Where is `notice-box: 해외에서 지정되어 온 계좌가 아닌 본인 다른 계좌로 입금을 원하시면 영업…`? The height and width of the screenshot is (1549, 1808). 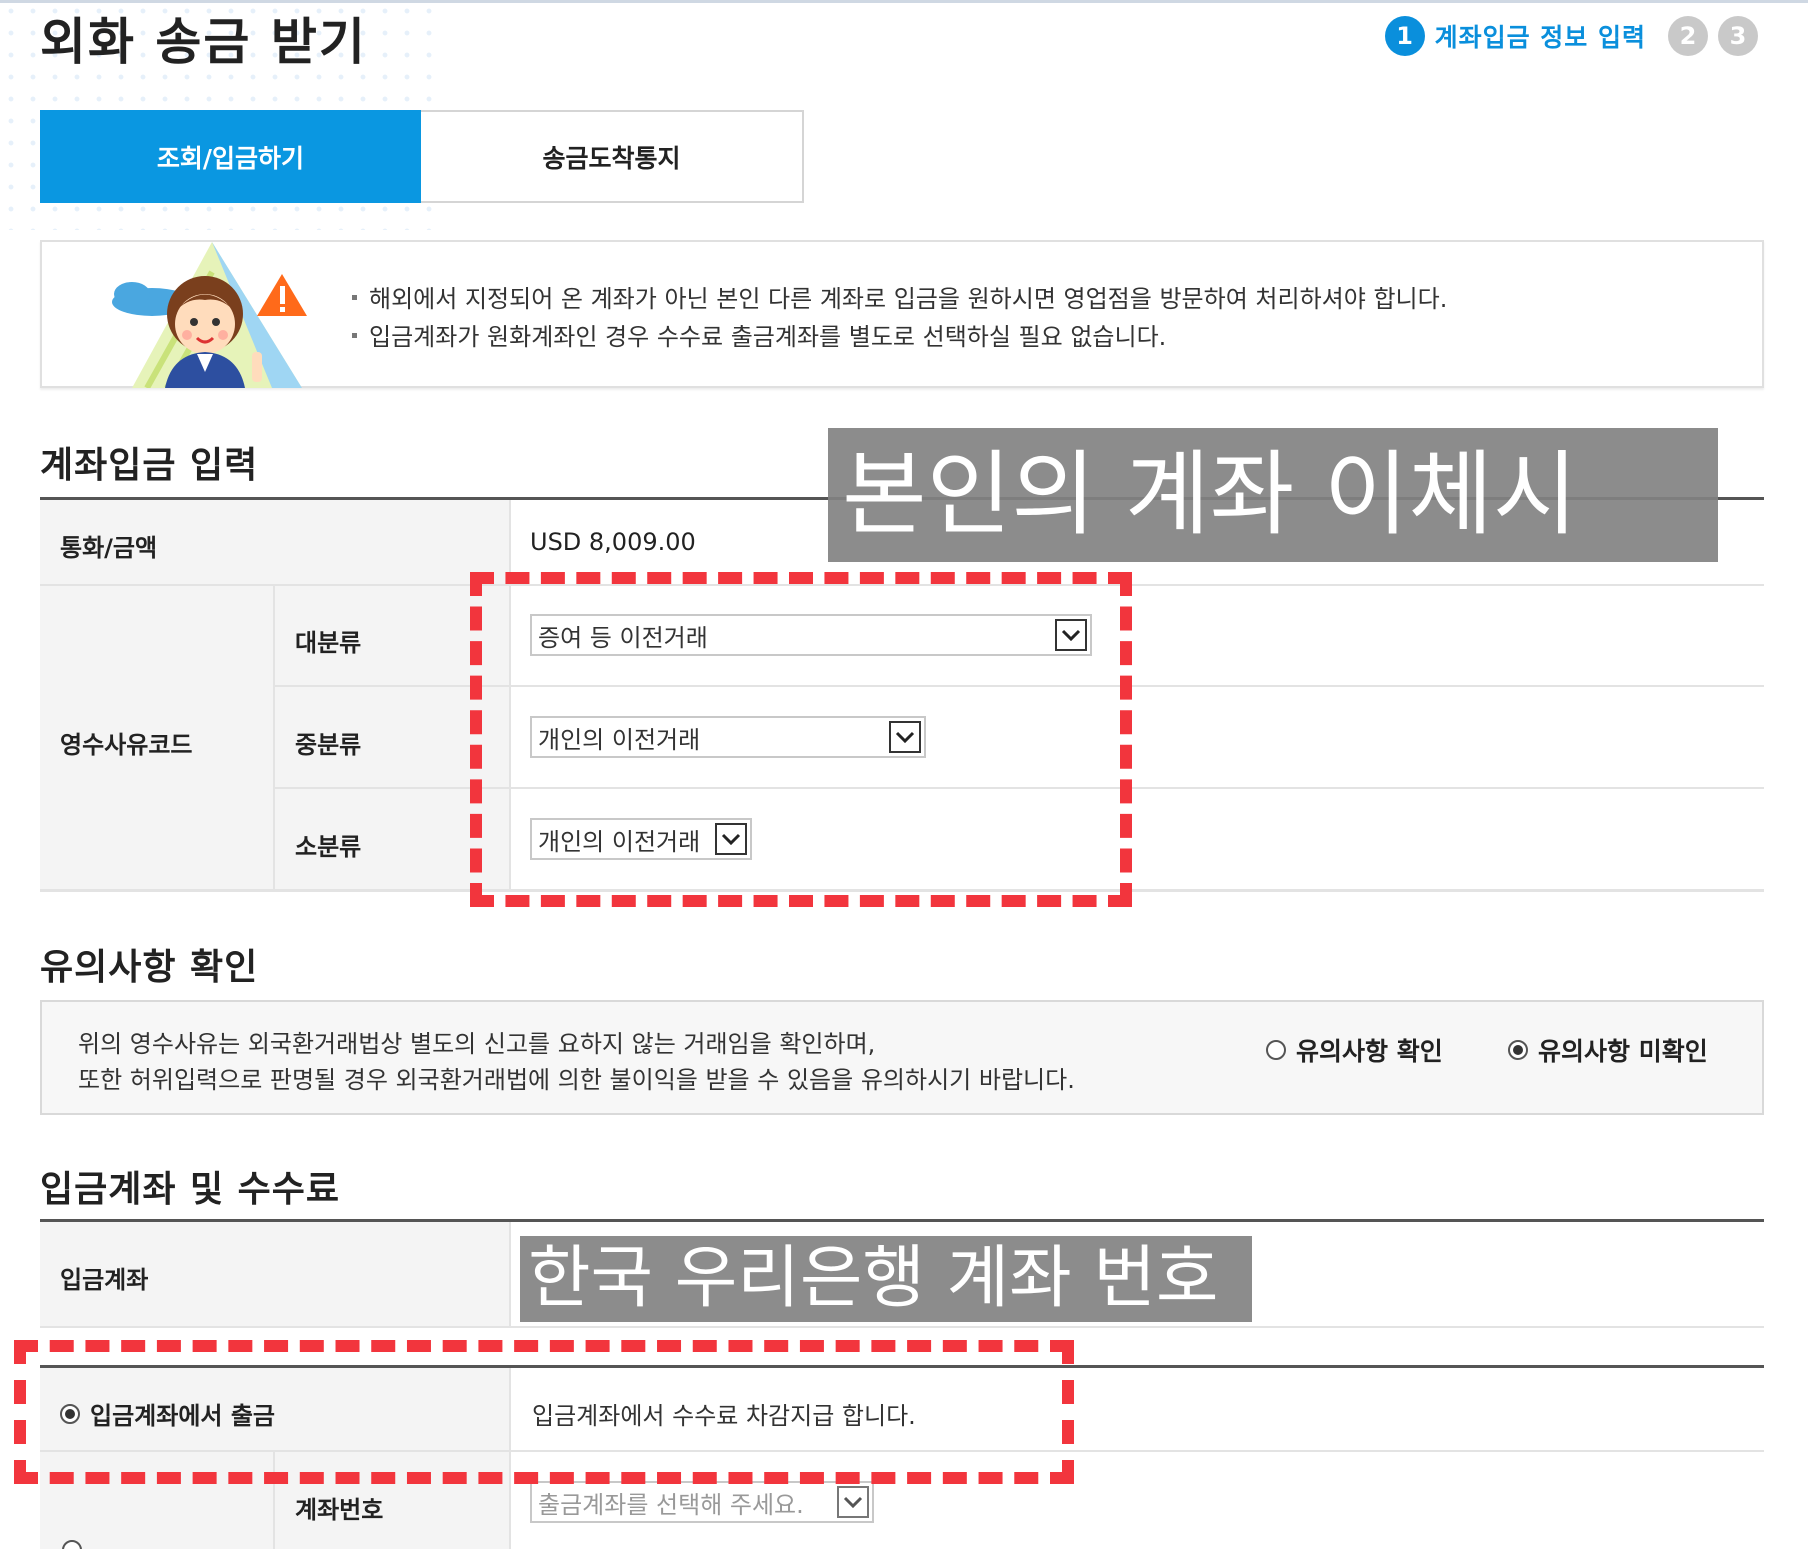 notice-box: 해외에서 지정되어 온 계좌가 아닌 본인 다른 계좌로 입금을 원하시면 영업… is located at coordinates (902, 314).